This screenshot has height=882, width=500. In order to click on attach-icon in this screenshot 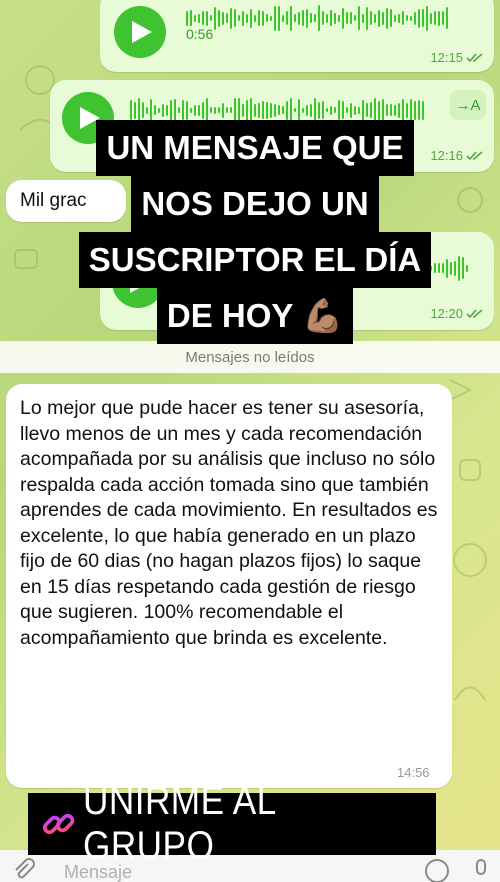, I will do `click(23, 869)`.